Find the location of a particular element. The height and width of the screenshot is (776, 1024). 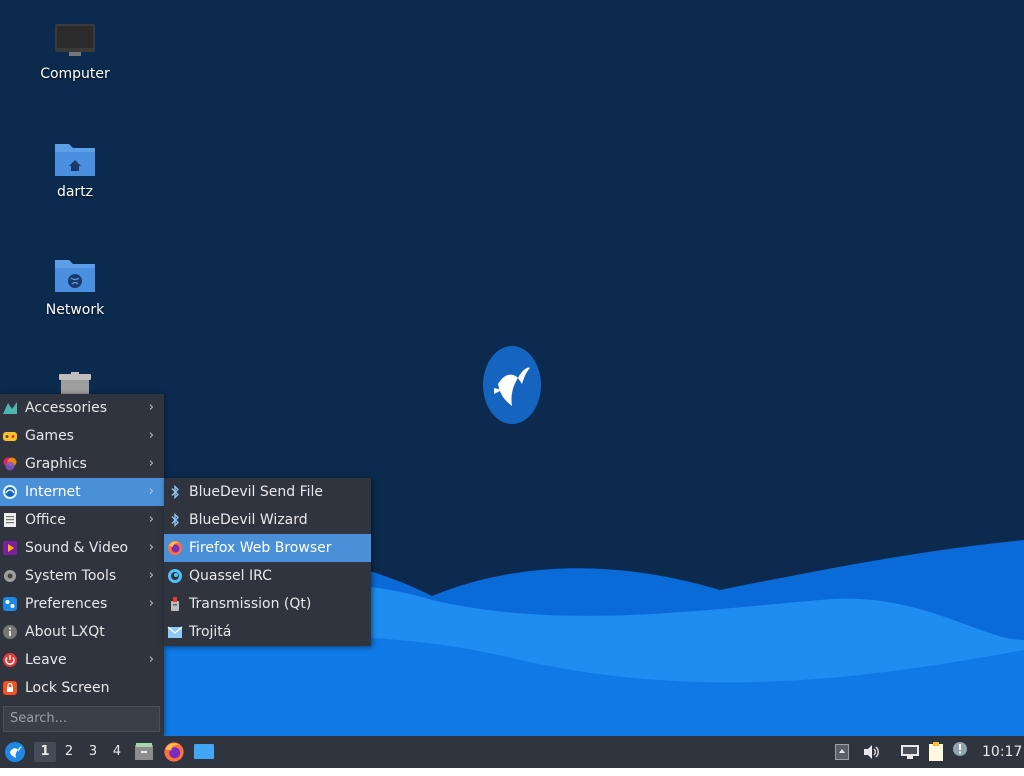

submenu-item-label: Firefox Web Browser is located at coordinates (260, 548).